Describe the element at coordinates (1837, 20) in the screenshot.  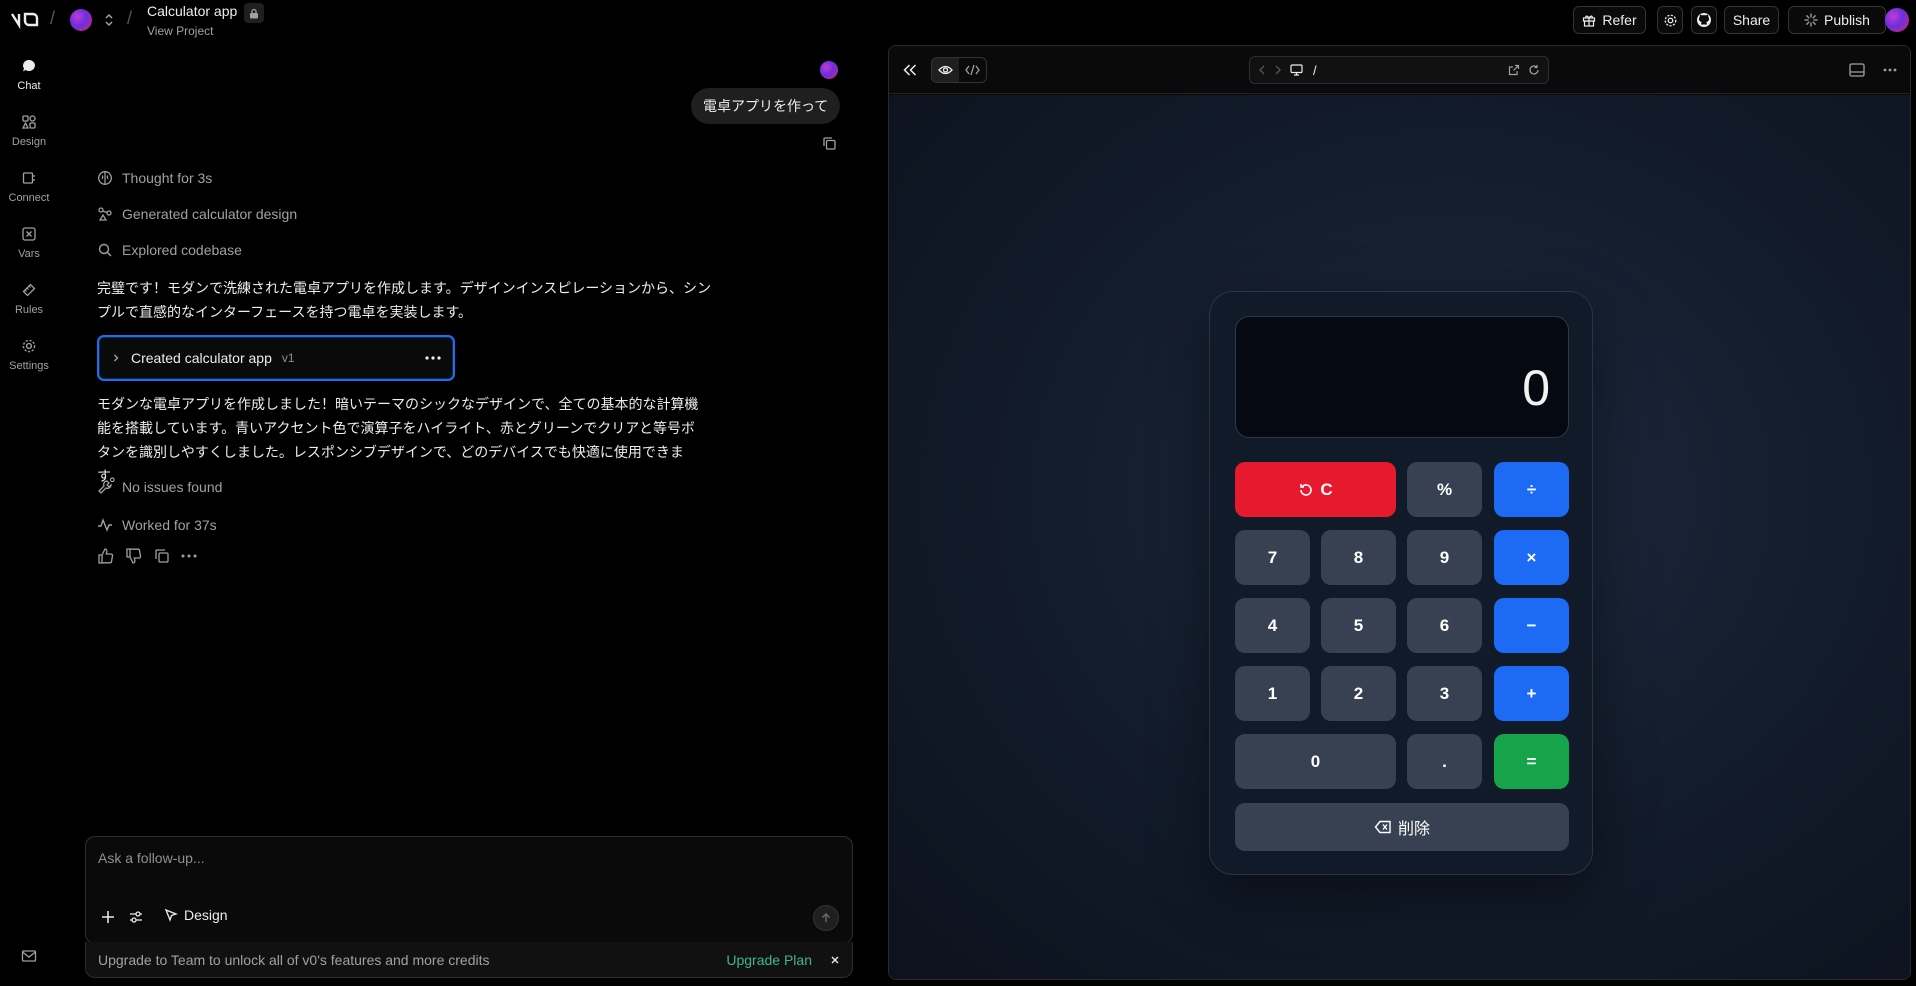
I see `publish-button: Publish` at that location.